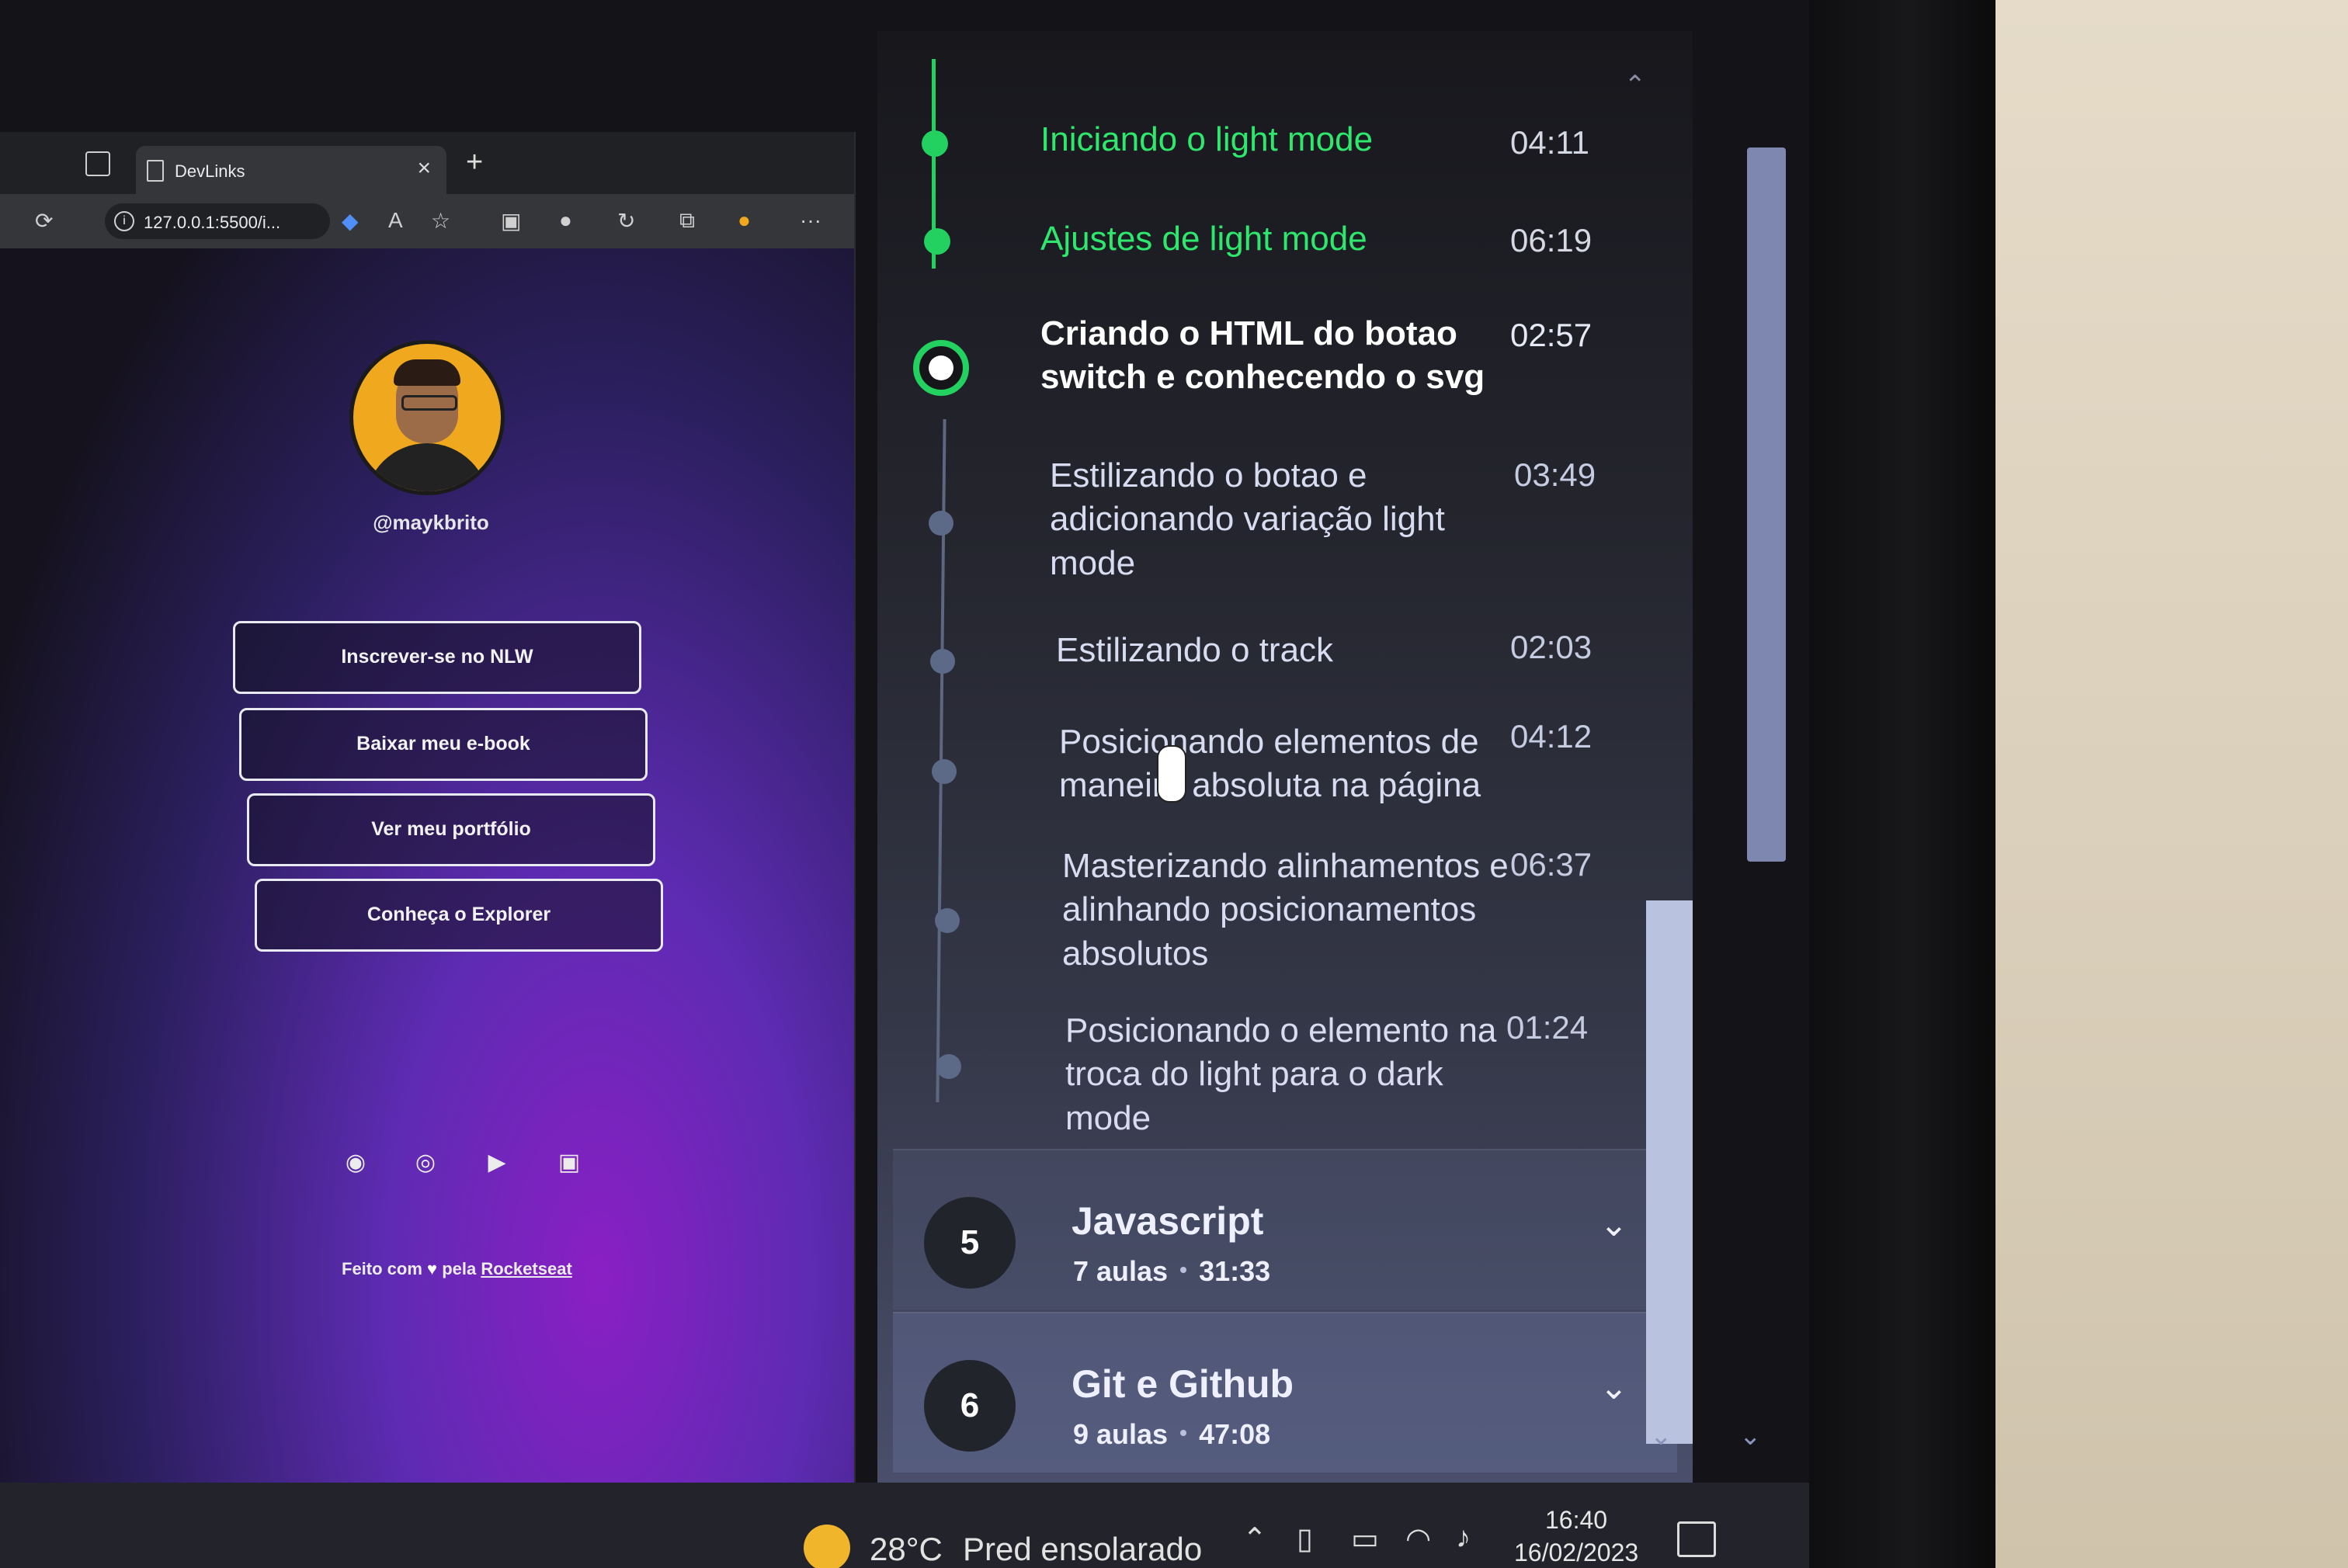 The width and height of the screenshot is (2348, 1568). What do you see at coordinates (810, 220) in the screenshot?
I see `more-options-icon: ···` at bounding box center [810, 220].